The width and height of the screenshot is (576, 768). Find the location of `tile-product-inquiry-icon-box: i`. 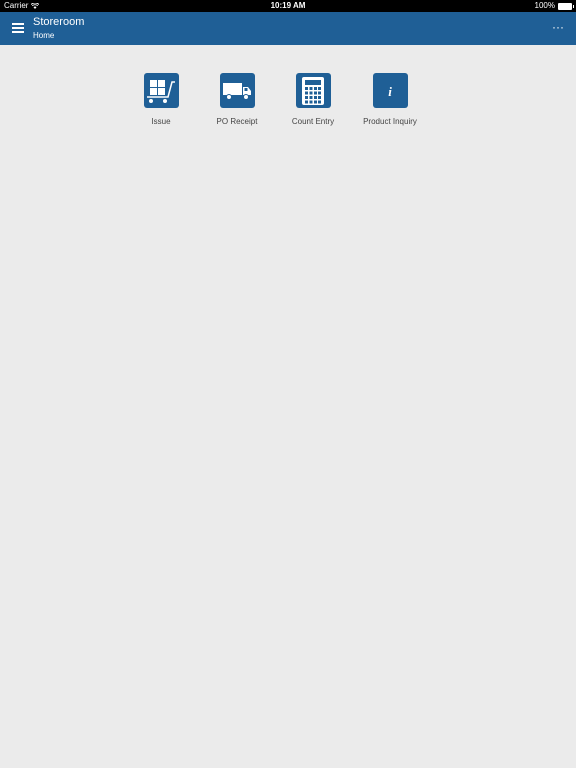

tile-product-inquiry-icon-box: i is located at coordinates (390, 90).